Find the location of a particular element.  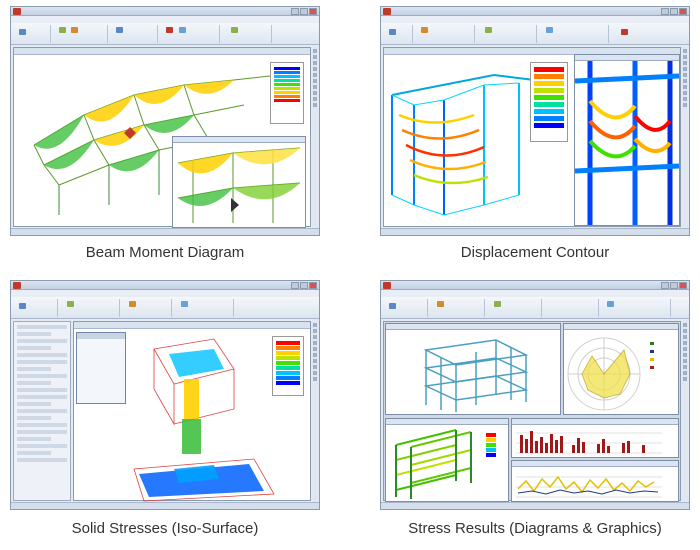

caption-beam-moment: Beam Moment Diagram is located at coordinates (165, 252).